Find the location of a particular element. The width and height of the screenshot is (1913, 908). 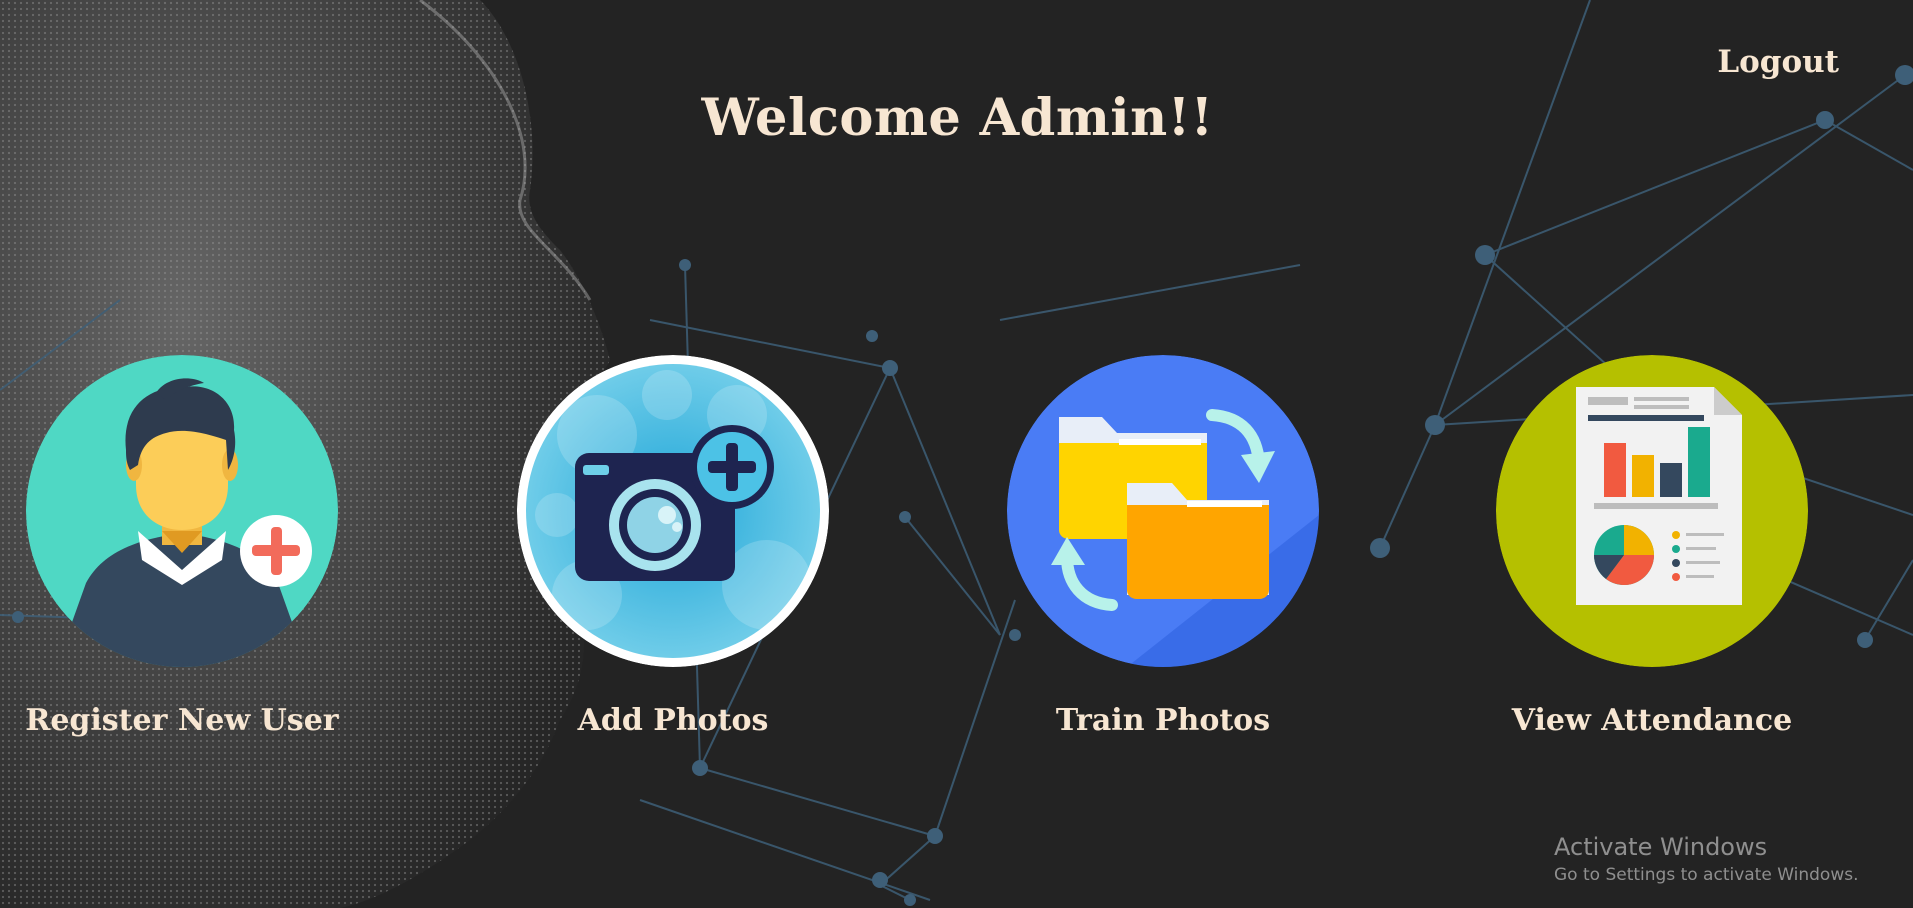

register-new-user-tile: Register New User is located at coordinates (182, 546).